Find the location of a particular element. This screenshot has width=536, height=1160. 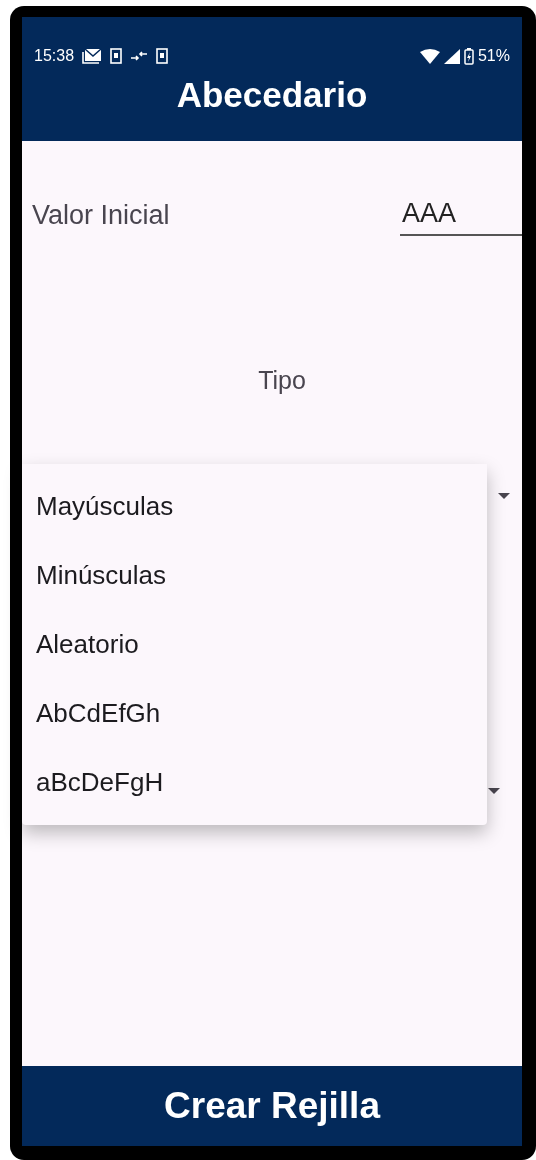

signal-icon is located at coordinates (451, 56).